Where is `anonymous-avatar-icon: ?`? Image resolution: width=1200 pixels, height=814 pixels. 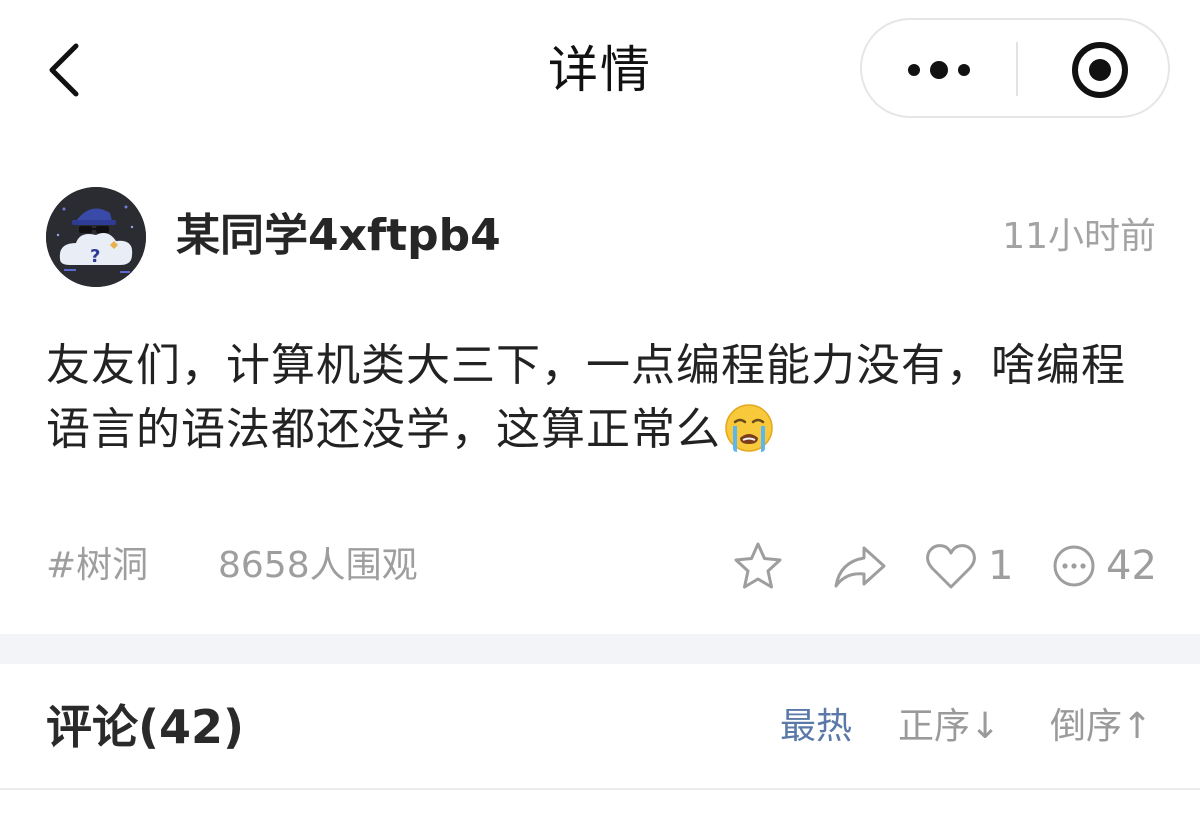
anonymous-avatar-icon: ? is located at coordinates (96, 237).